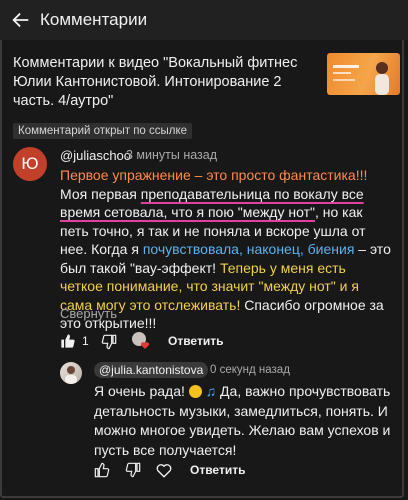 The height and width of the screenshot is (500, 408). Describe the element at coordinates (204, 20) in the screenshot. I see `comments-header: Комментарии` at that location.